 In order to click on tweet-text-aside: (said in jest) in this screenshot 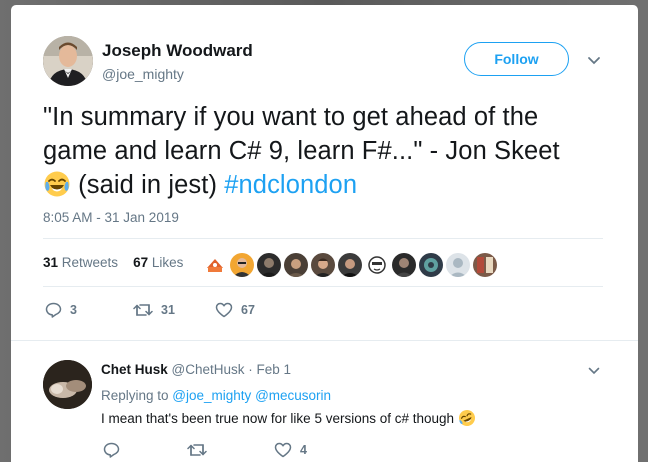, I will do `click(148, 185)`.